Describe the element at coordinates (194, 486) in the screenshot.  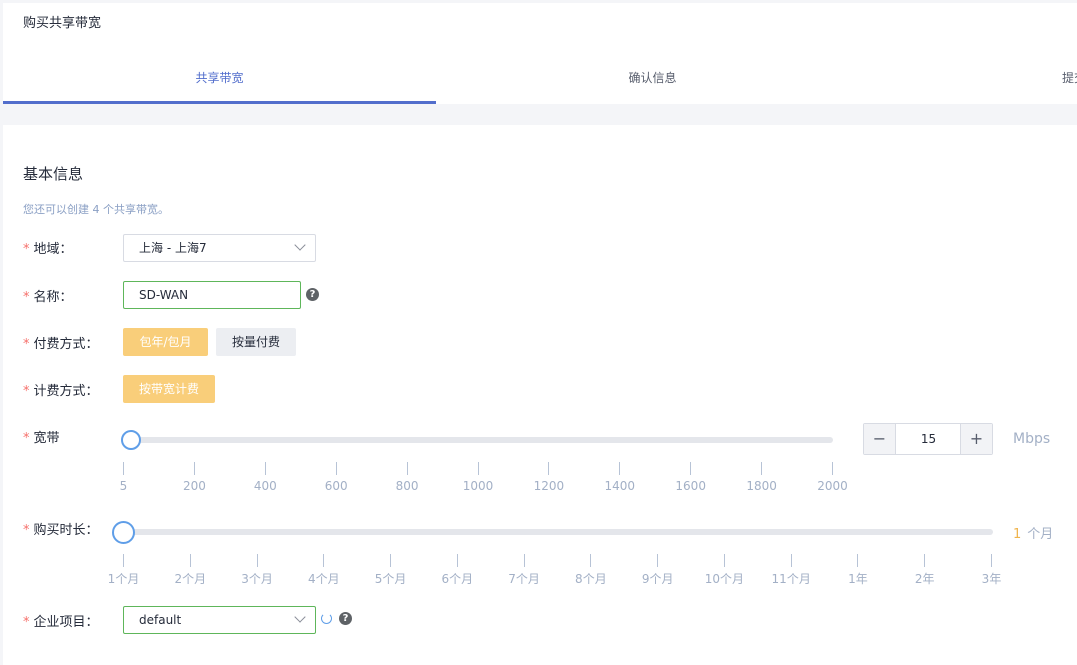
I see `bandwidth-tick-label: 200` at that location.